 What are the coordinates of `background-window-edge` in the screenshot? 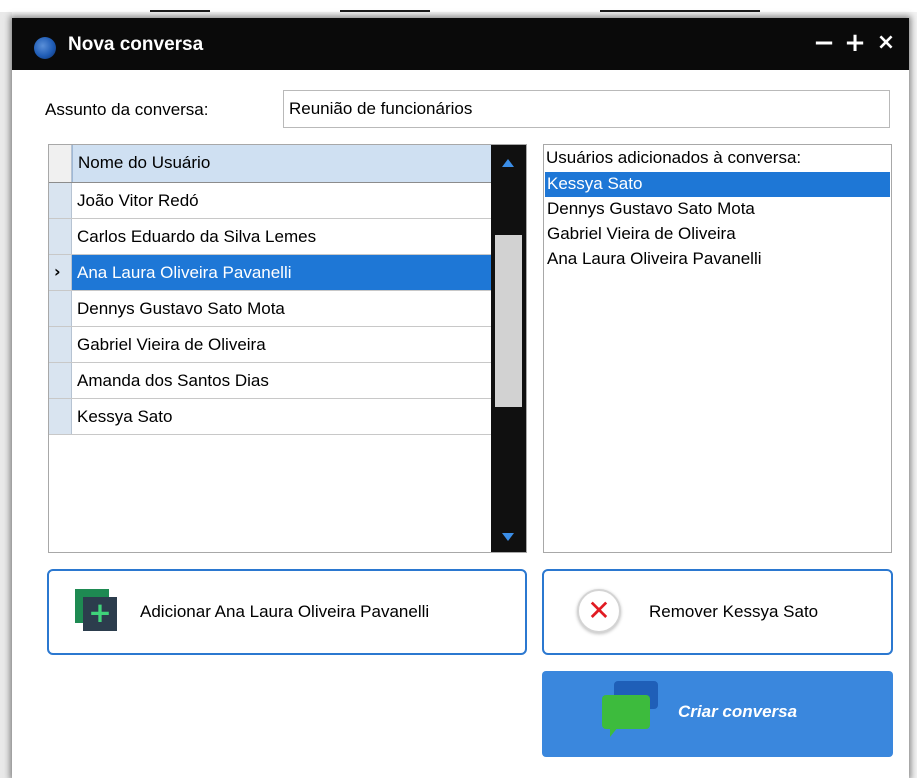 It's located at (6, 395).